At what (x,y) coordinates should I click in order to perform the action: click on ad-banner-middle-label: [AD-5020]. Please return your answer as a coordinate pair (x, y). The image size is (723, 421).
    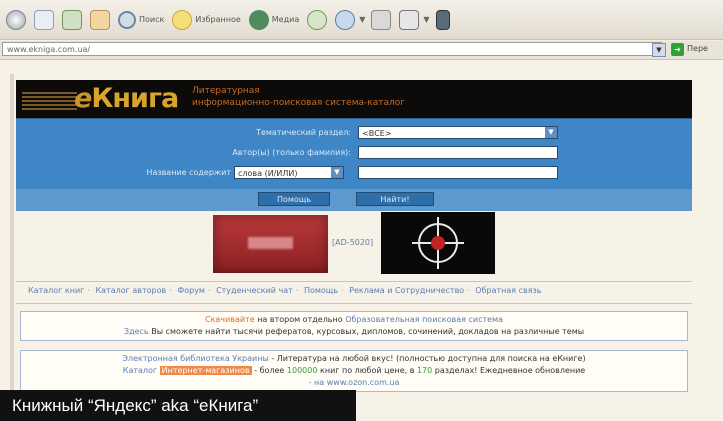
    Looking at the image, I should click on (352, 242).